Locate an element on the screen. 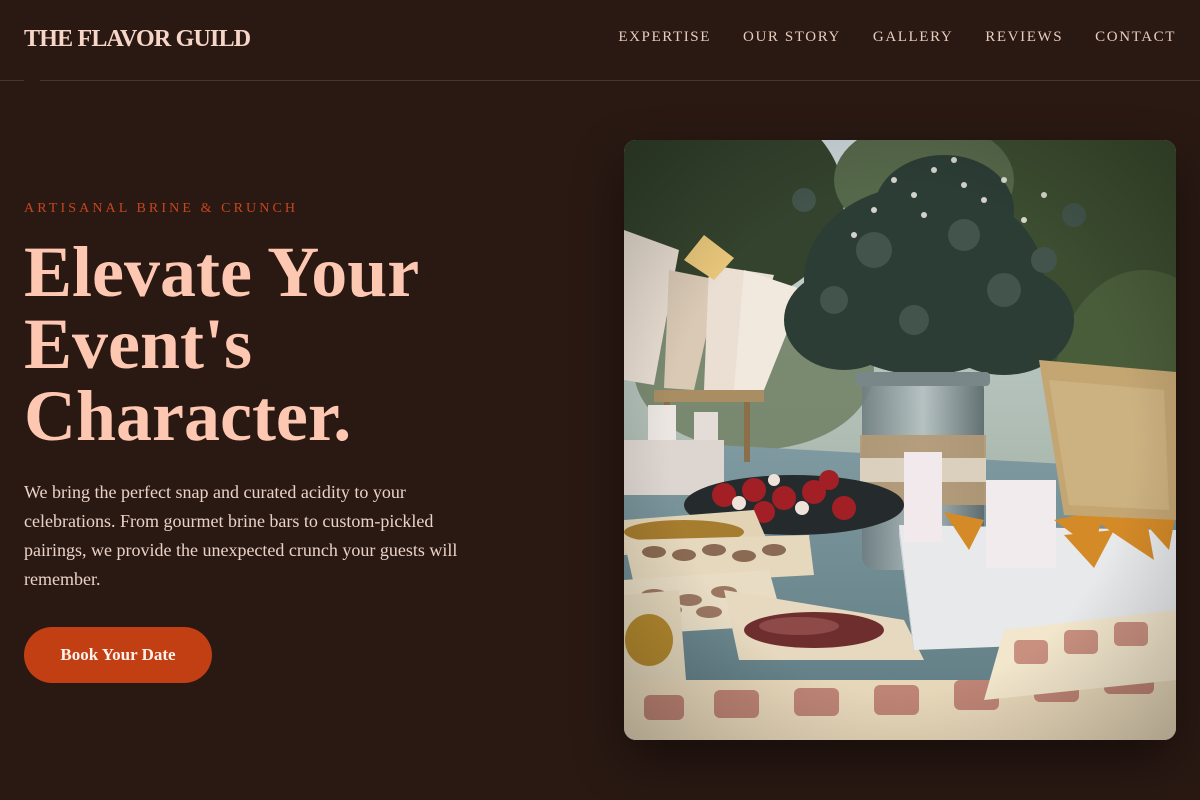 Image resolution: width=1200 pixels, height=800 pixels. nav-link-expertise: EXPERTISE is located at coordinates (664, 37).